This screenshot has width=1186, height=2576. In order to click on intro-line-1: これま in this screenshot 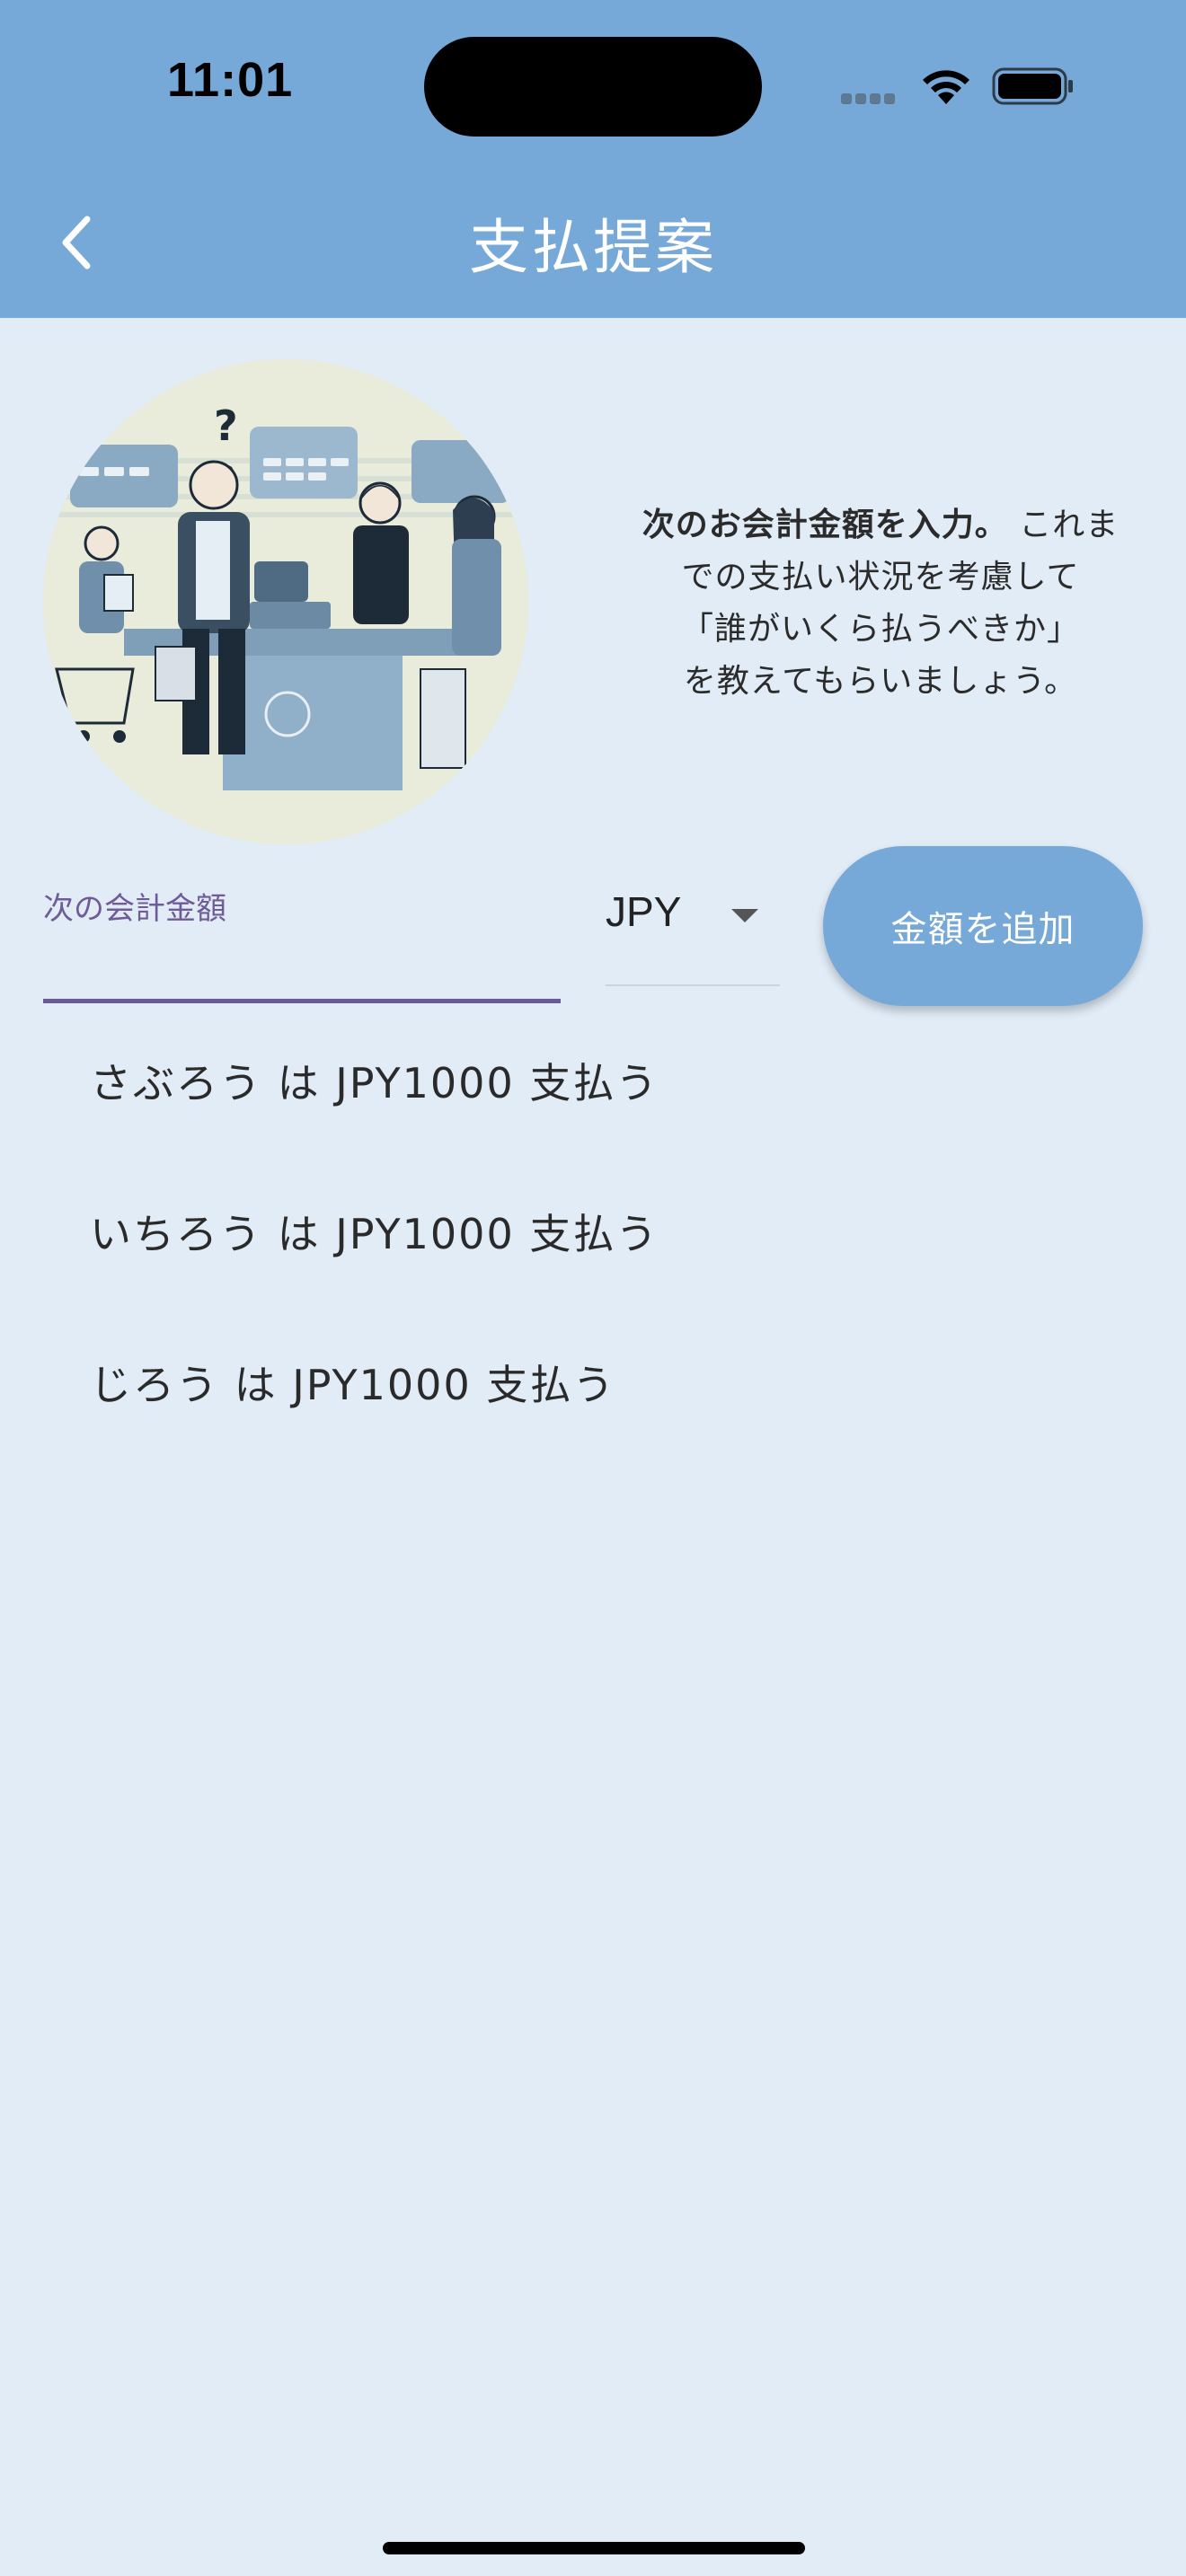, I will do `click(1069, 525)`.